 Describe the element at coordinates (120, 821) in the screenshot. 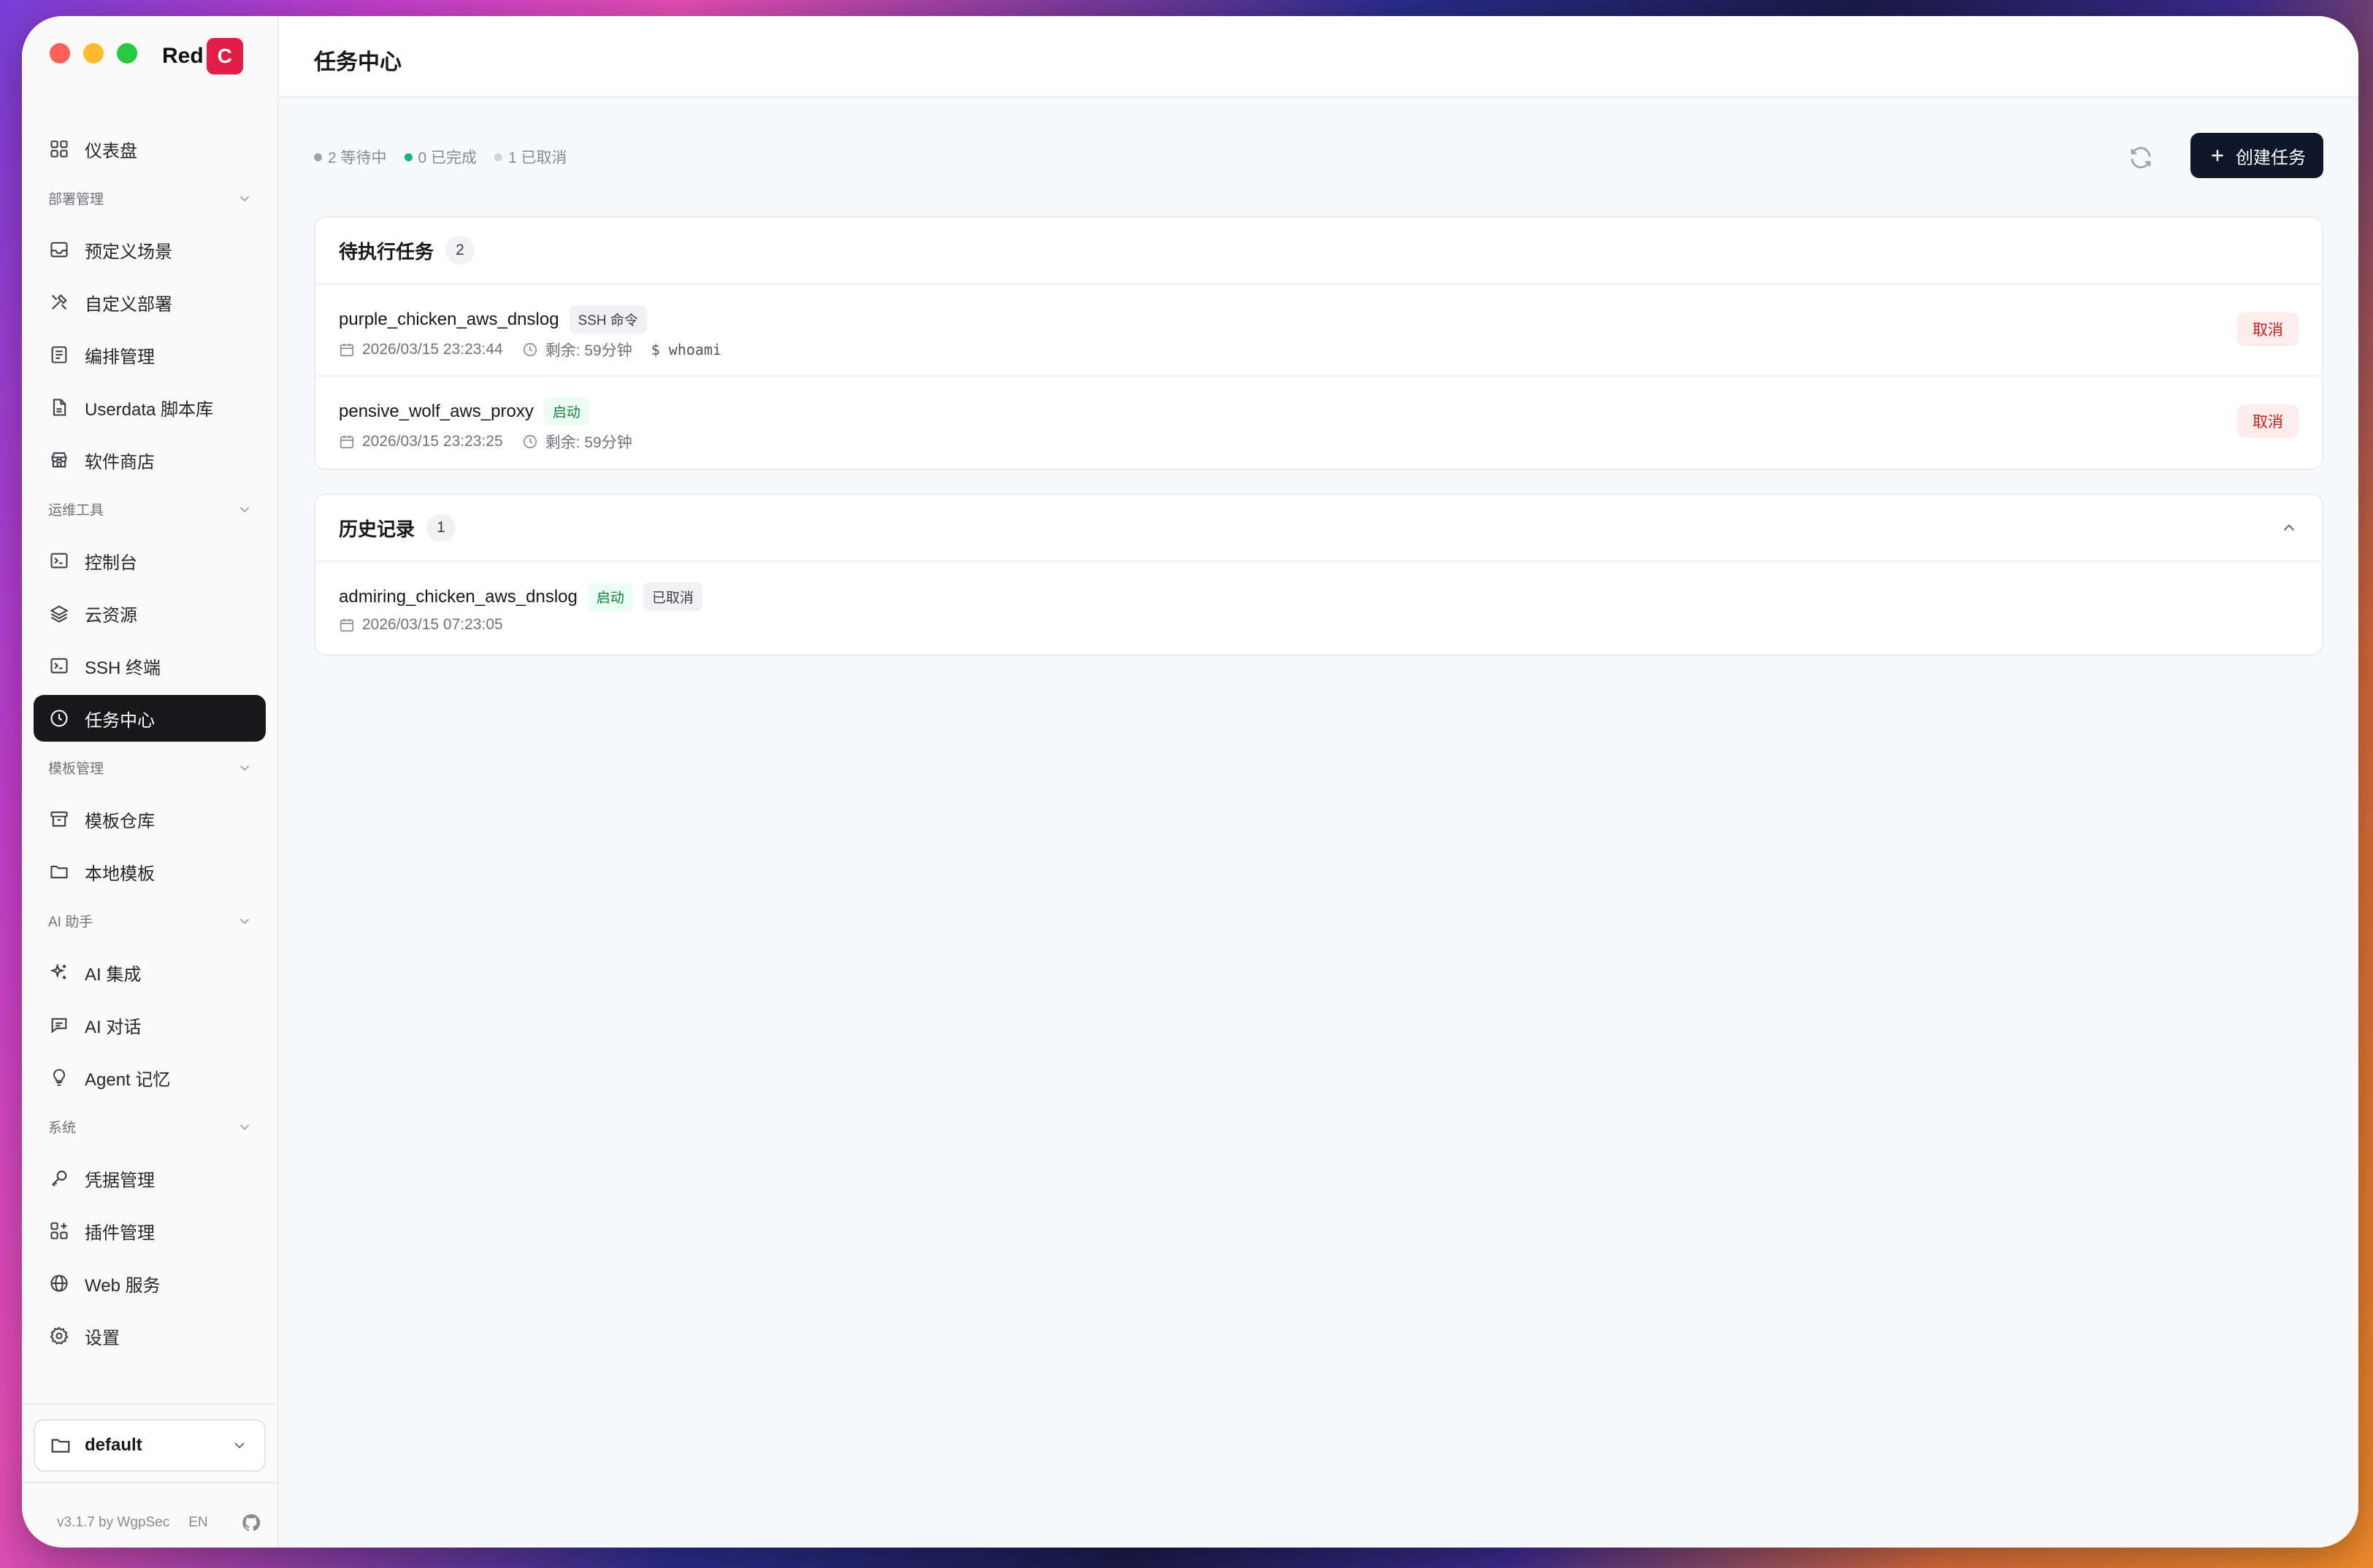

I see `sidebar-item-label: 模板仓库` at that location.